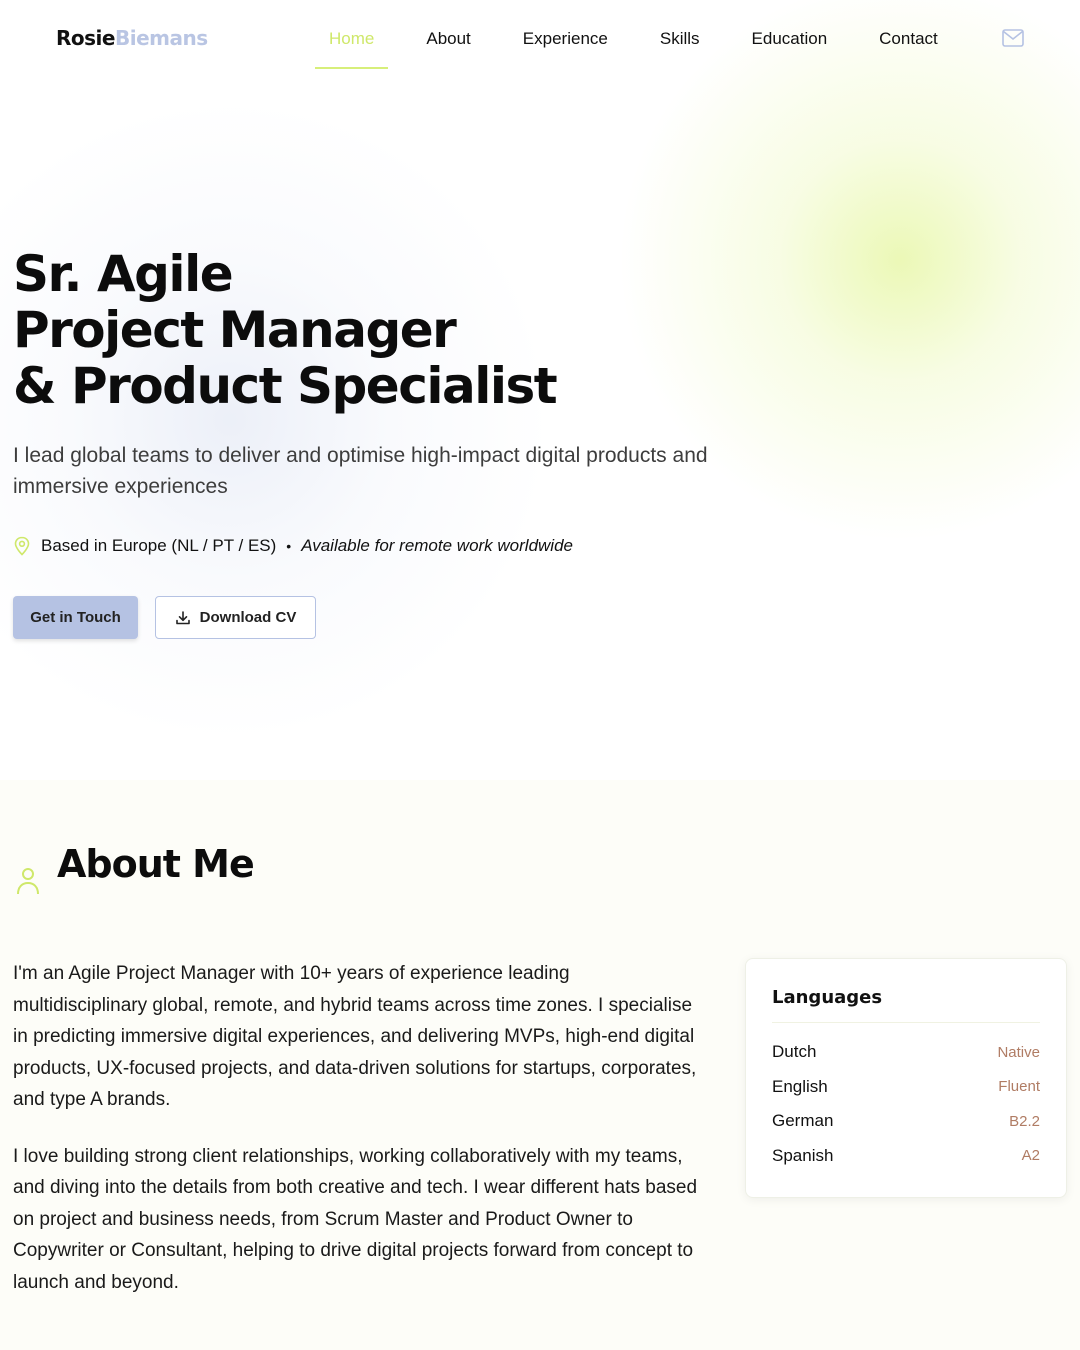 Image resolution: width=1080 pixels, height=1350 pixels. Describe the element at coordinates (803, 1155) in the screenshot. I see `language-name: Spanish` at that location.